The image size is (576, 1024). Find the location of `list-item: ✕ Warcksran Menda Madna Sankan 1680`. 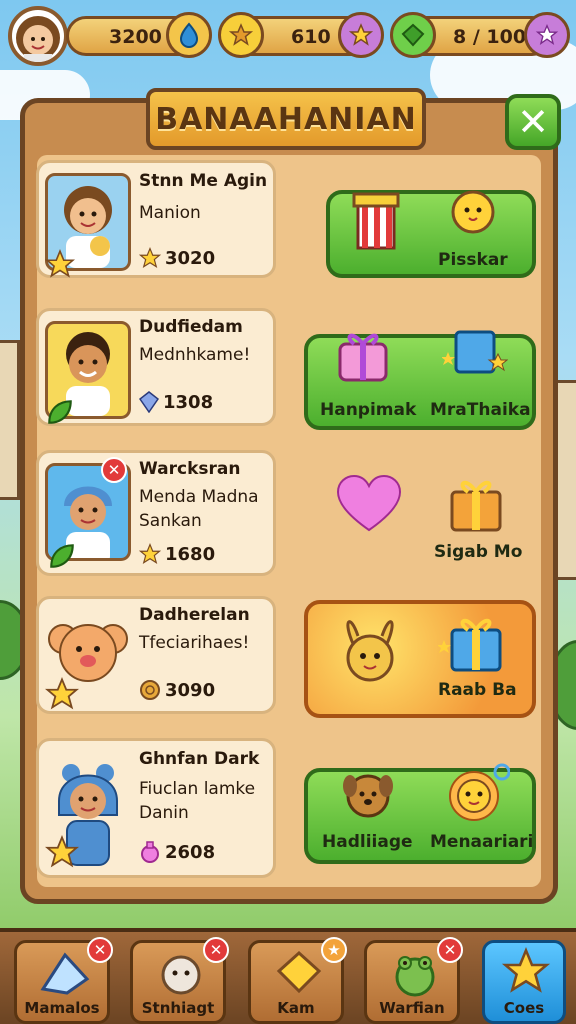

list-item: ✕ Warcksran Menda Madna Sankan 1680 is located at coordinates (156, 513).